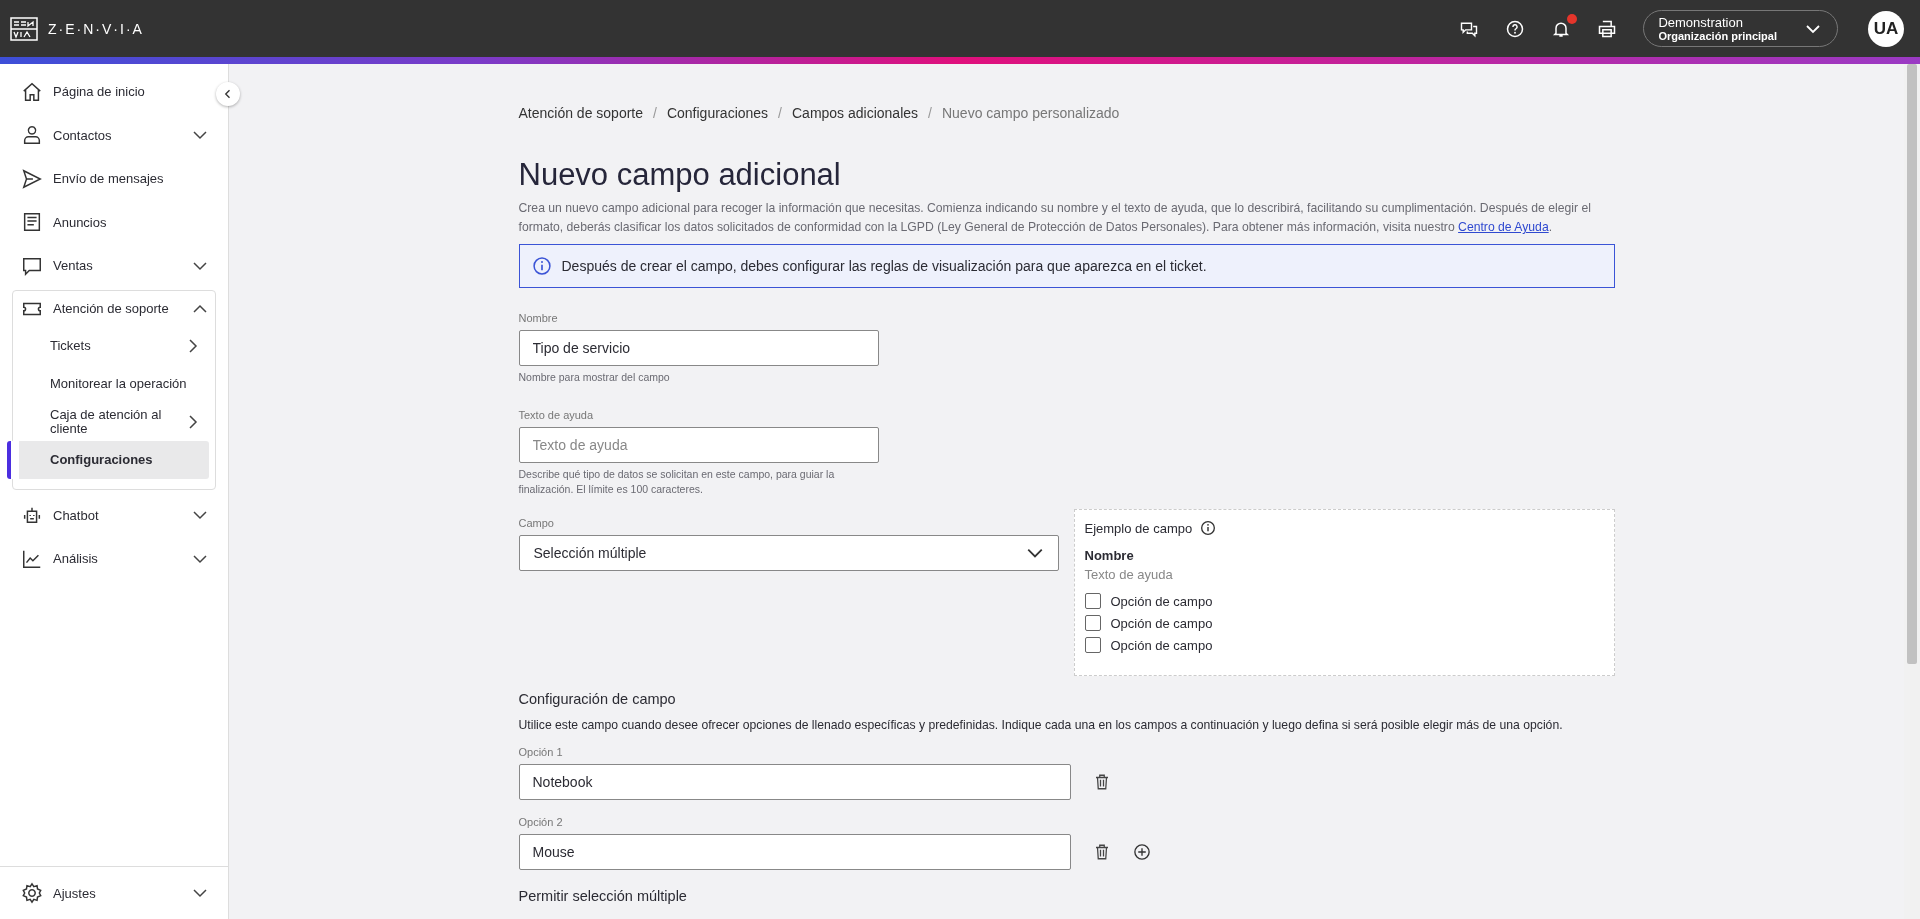  Describe the element at coordinates (556, 415) in the screenshot. I see `field-label: Texto de ayuda` at that location.